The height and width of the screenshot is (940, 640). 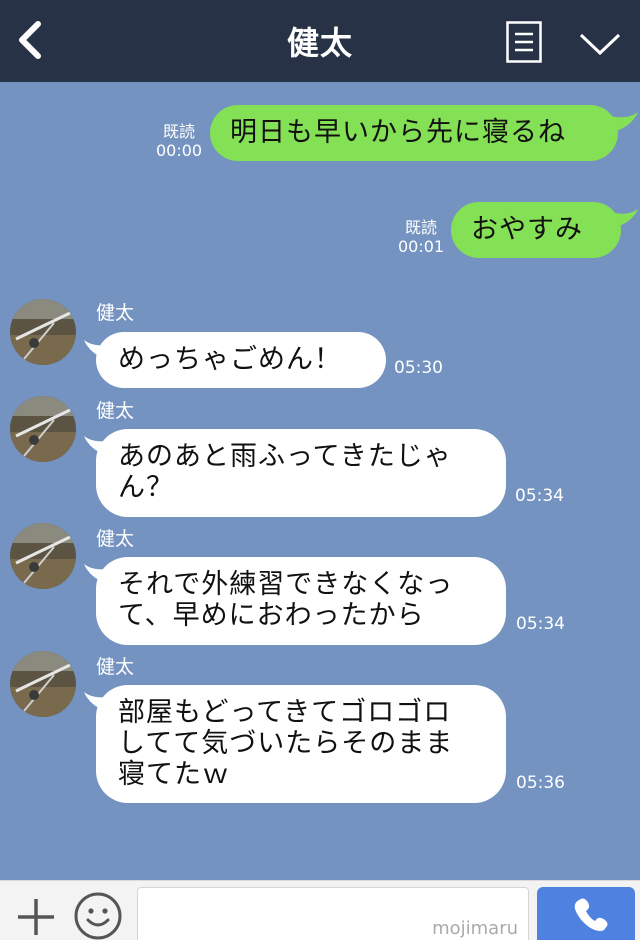 What do you see at coordinates (540, 783) in the screenshot?
I see `message-time: 05:36` at bounding box center [540, 783].